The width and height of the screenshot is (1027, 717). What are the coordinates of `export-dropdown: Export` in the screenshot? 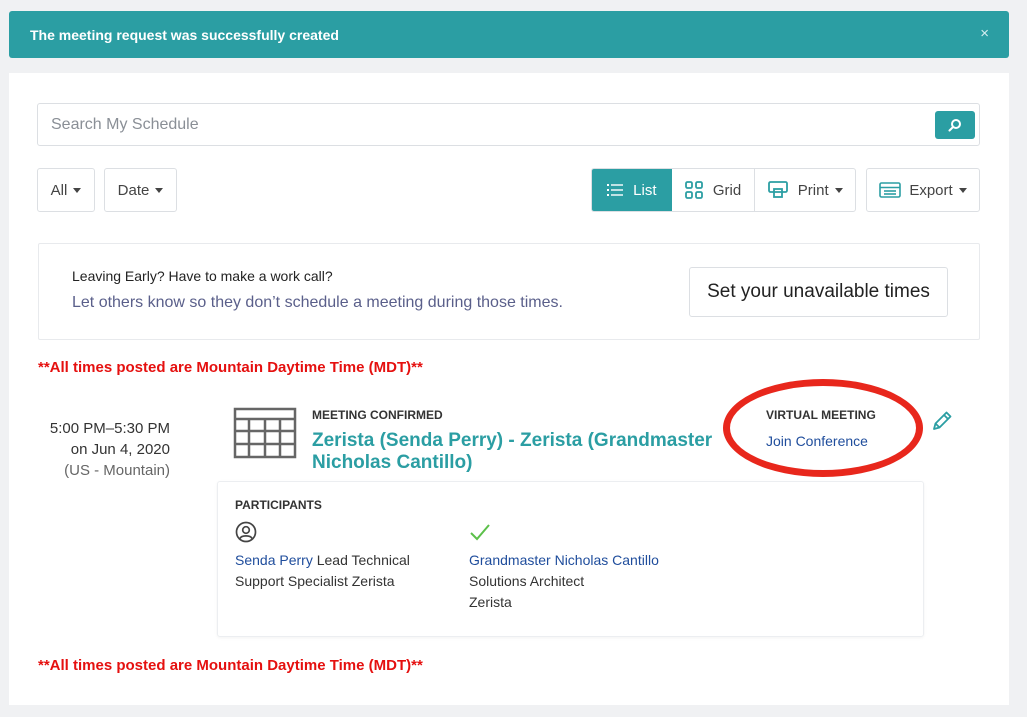 It's located at (923, 190).